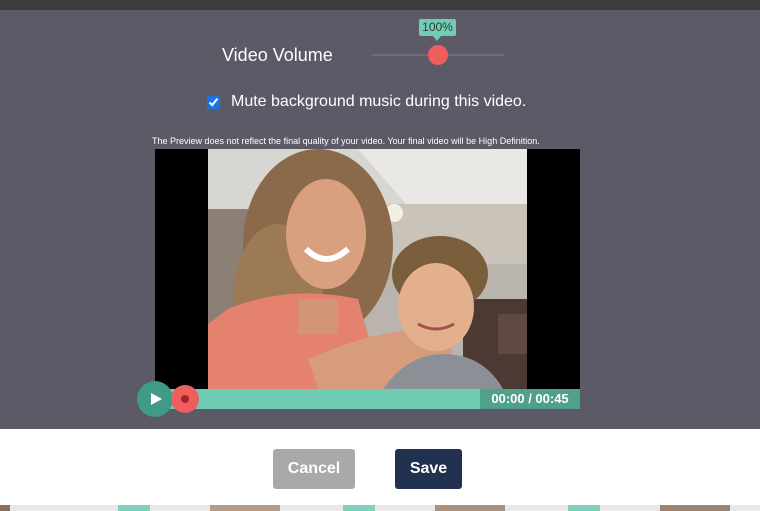  What do you see at coordinates (277, 55) in the screenshot?
I see `video-volume-label: Video Volume` at bounding box center [277, 55].